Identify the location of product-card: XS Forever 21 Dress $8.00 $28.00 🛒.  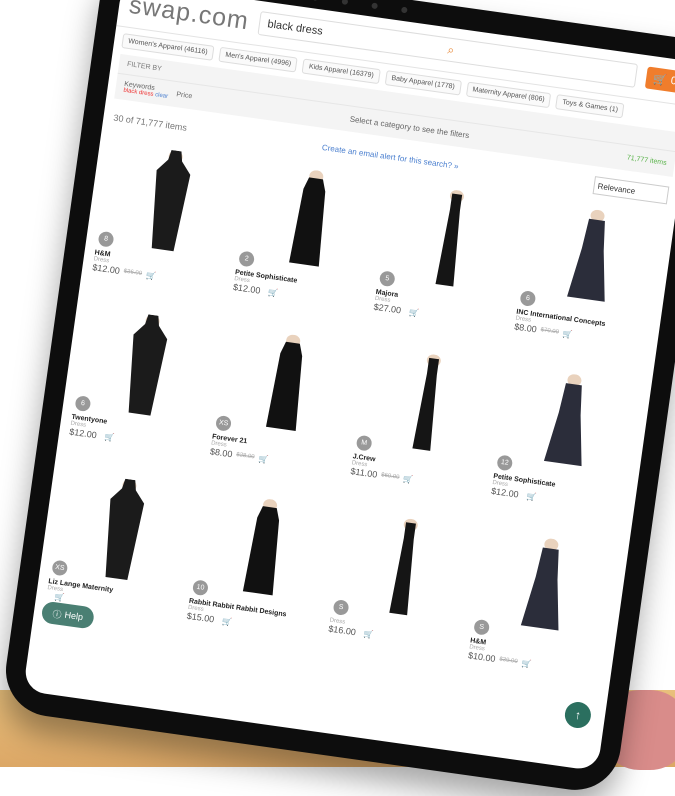
(283, 409).